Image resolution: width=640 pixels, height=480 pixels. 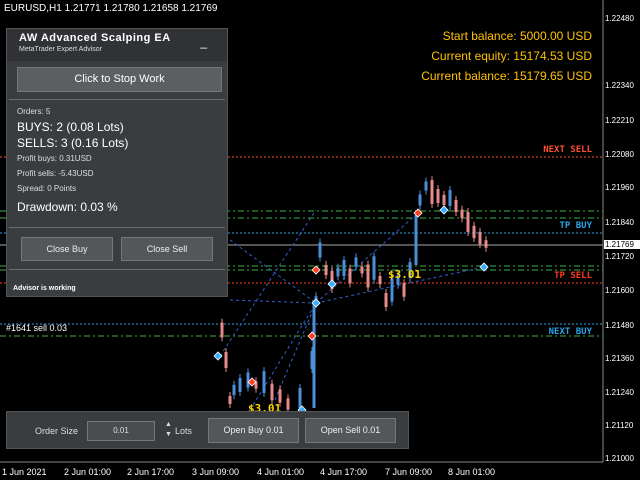 I want to click on price-tick: 1.21240, so click(x=619, y=392).